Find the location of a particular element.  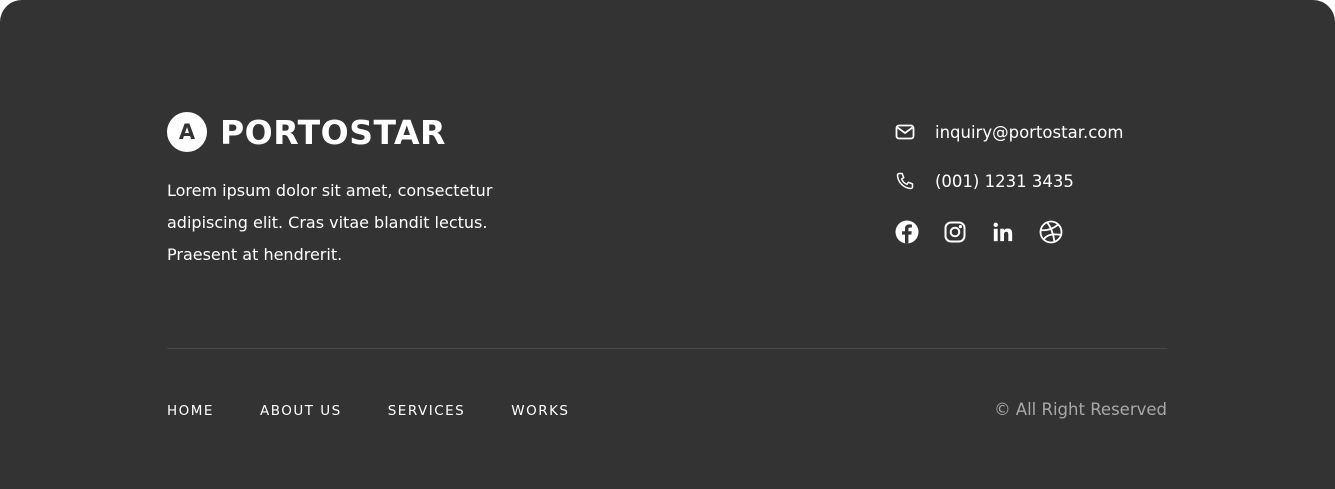

nav-item-home: HOME is located at coordinates (190, 411).